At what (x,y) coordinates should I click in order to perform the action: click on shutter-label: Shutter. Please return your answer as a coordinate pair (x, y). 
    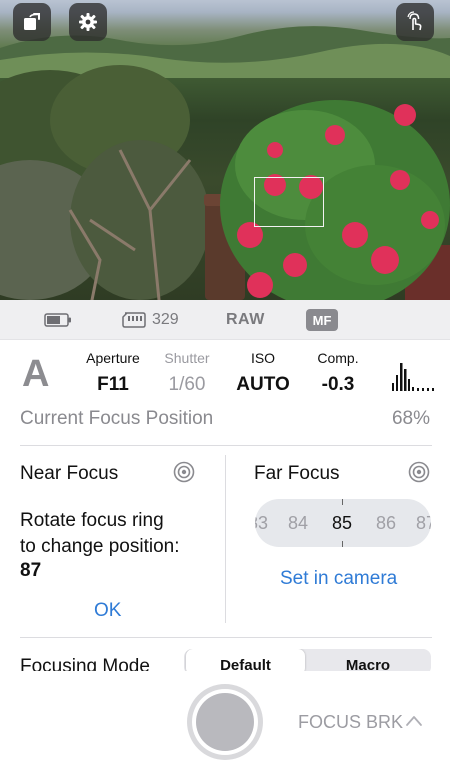
    Looking at the image, I should click on (187, 358).